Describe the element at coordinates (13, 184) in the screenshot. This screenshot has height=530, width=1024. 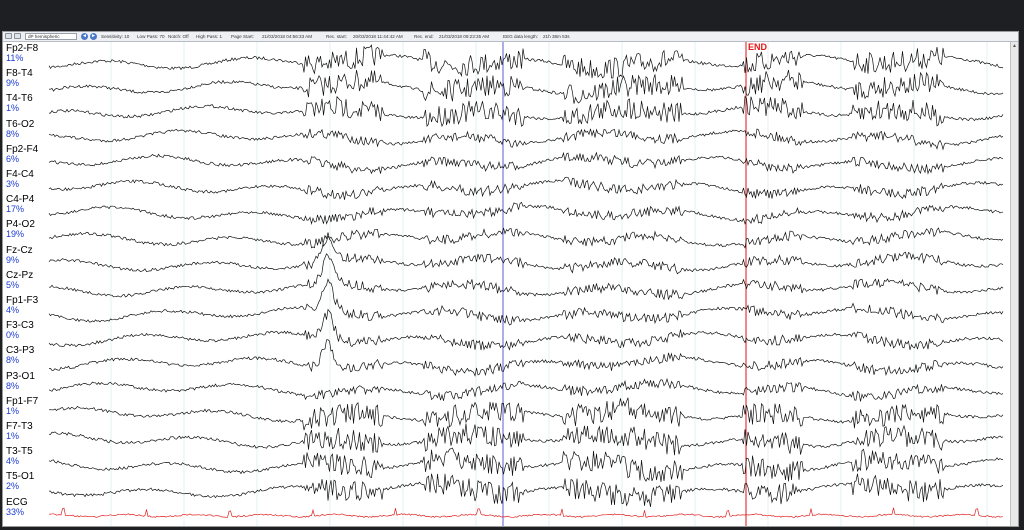
I see `channel-percent: 3%` at that location.